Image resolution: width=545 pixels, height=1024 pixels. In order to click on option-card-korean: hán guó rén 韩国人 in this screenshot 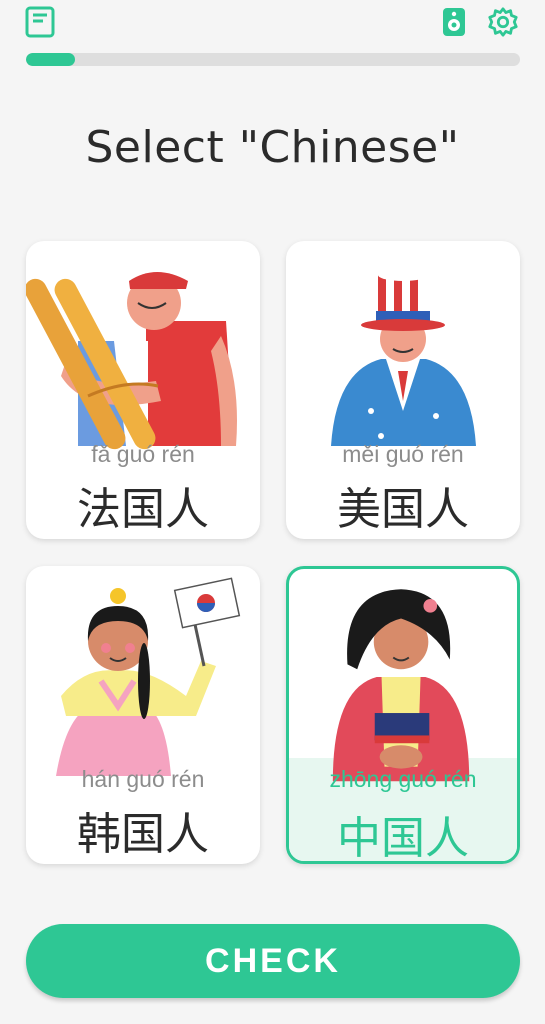, I will do `click(143, 715)`.